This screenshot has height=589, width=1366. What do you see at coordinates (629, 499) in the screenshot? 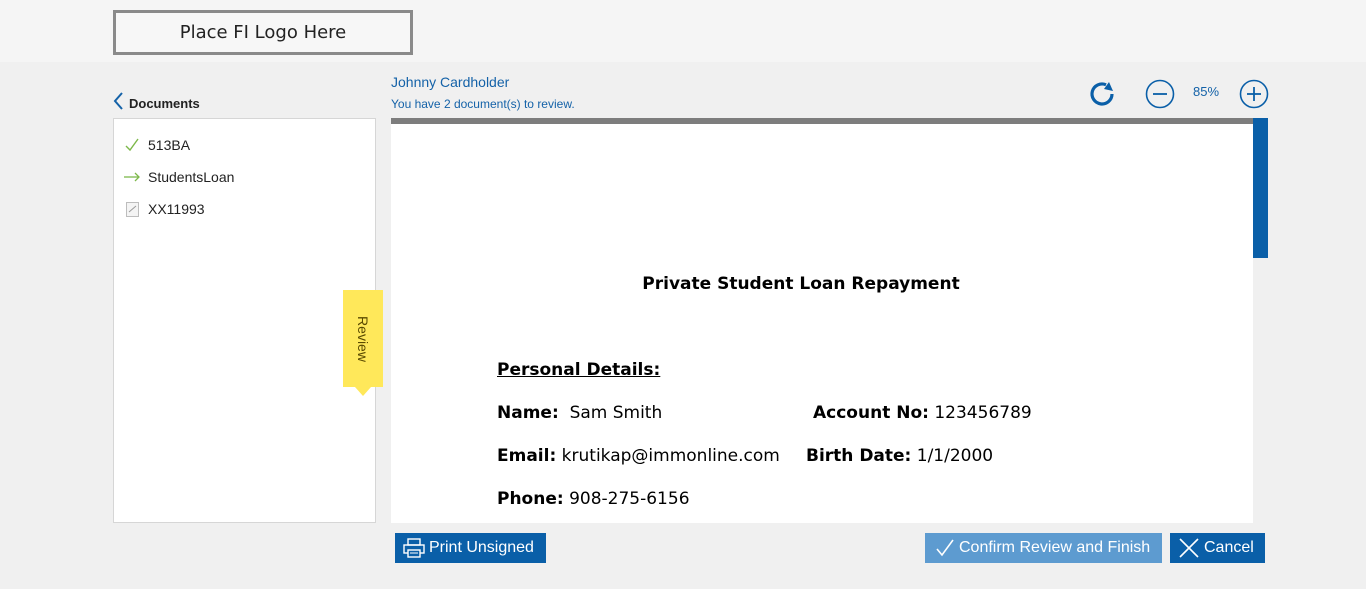
I see `field-value: 908-275-6156` at bounding box center [629, 499].